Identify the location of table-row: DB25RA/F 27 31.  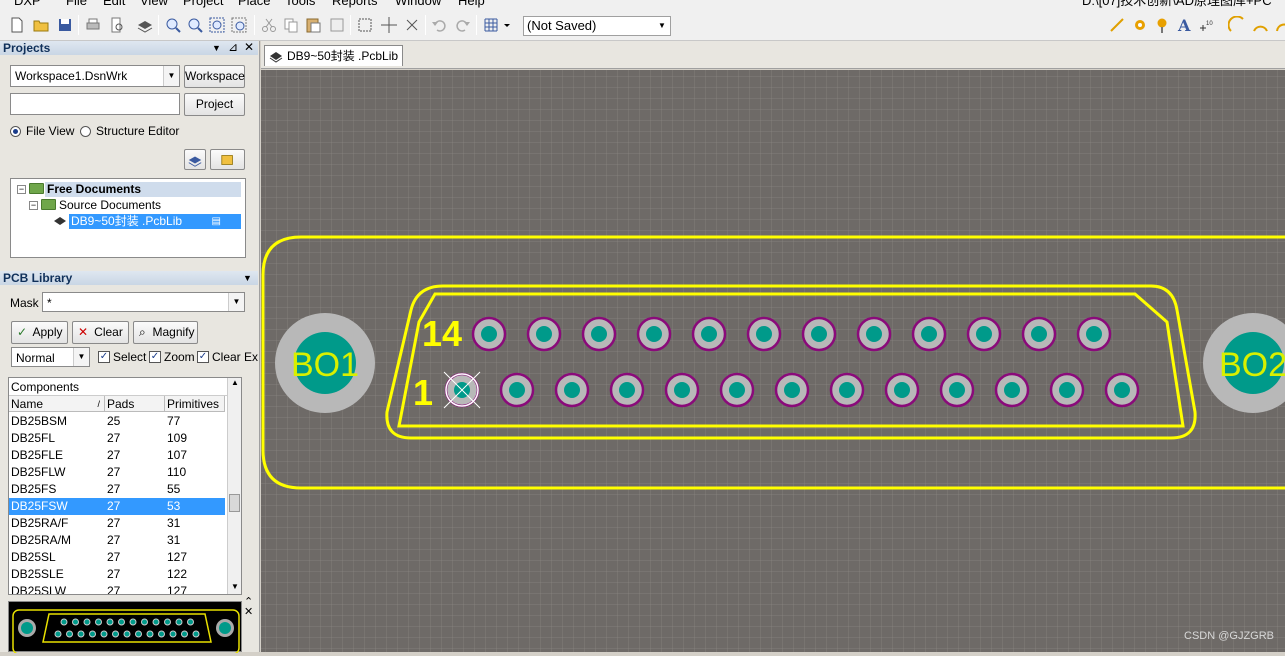
(117, 523).